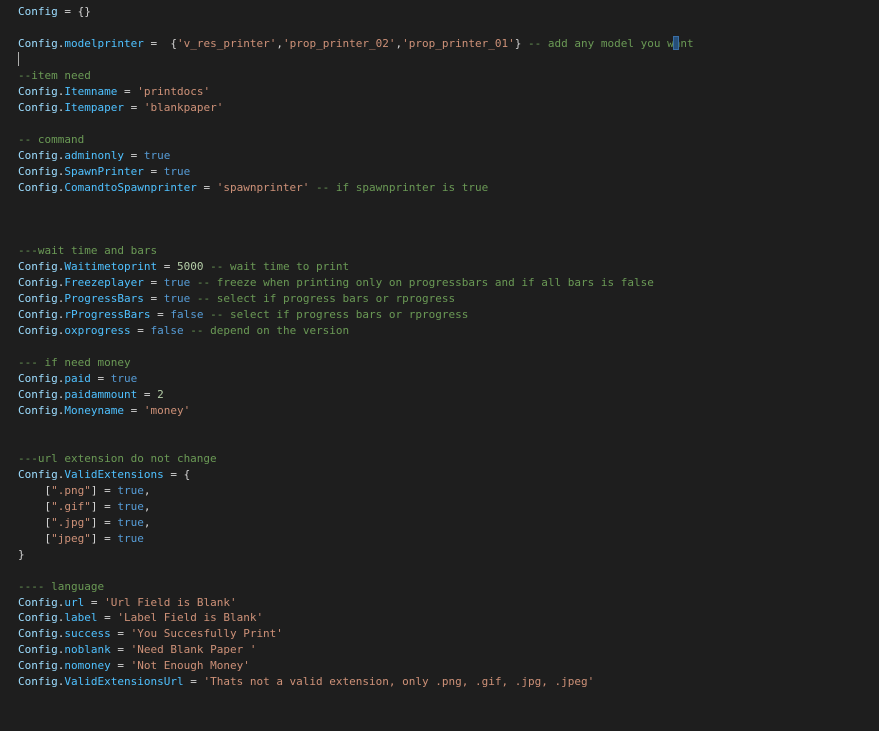  What do you see at coordinates (263, 187) in the screenshot?
I see `code-token: 'spawnprinter'` at bounding box center [263, 187].